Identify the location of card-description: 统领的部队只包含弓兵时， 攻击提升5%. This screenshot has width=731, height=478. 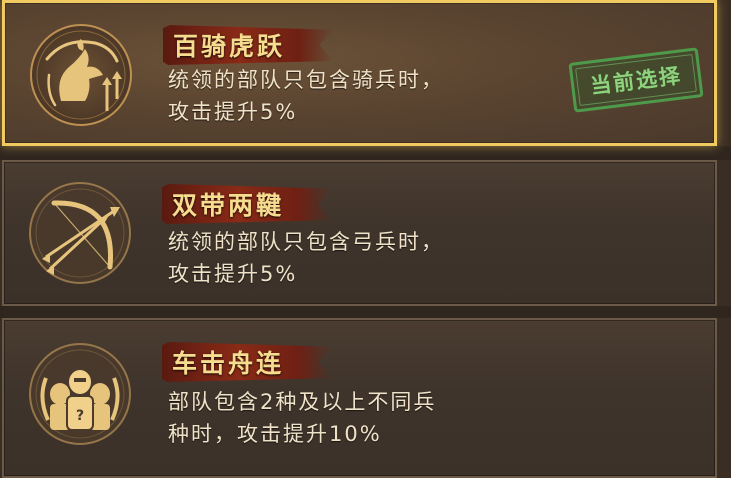
(378, 258).